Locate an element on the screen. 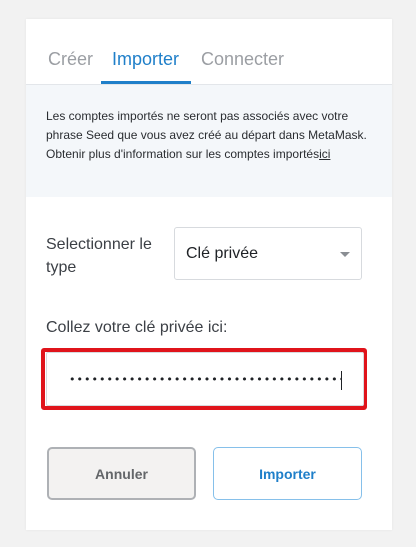  type-select: Clé privée is located at coordinates (268, 253).